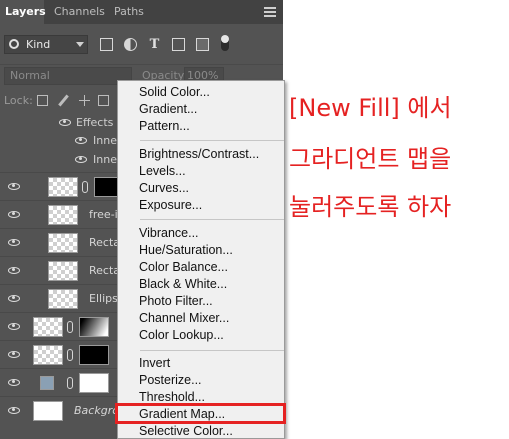 Image resolution: width=509 pixels, height=439 pixels. I want to click on effects-label: Effects, so click(95, 122).